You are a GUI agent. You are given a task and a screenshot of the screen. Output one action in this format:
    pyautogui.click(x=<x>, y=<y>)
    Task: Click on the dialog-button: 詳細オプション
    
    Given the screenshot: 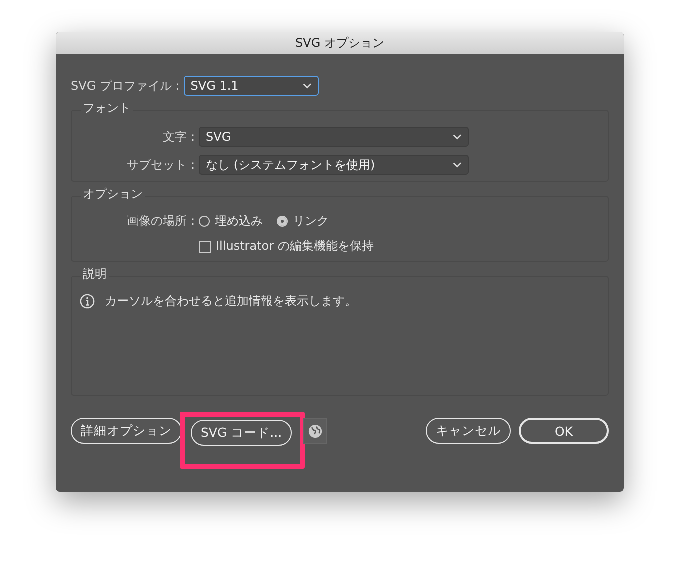 What is the action you would take?
    pyautogui.click(x=126, y=431)
    